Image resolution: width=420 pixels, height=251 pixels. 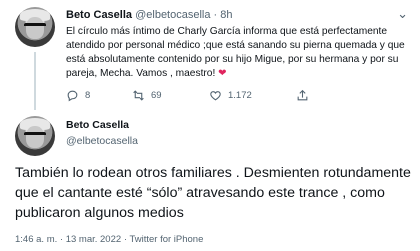 I want to click on reply-count: 8, so click(x=88, y=95).